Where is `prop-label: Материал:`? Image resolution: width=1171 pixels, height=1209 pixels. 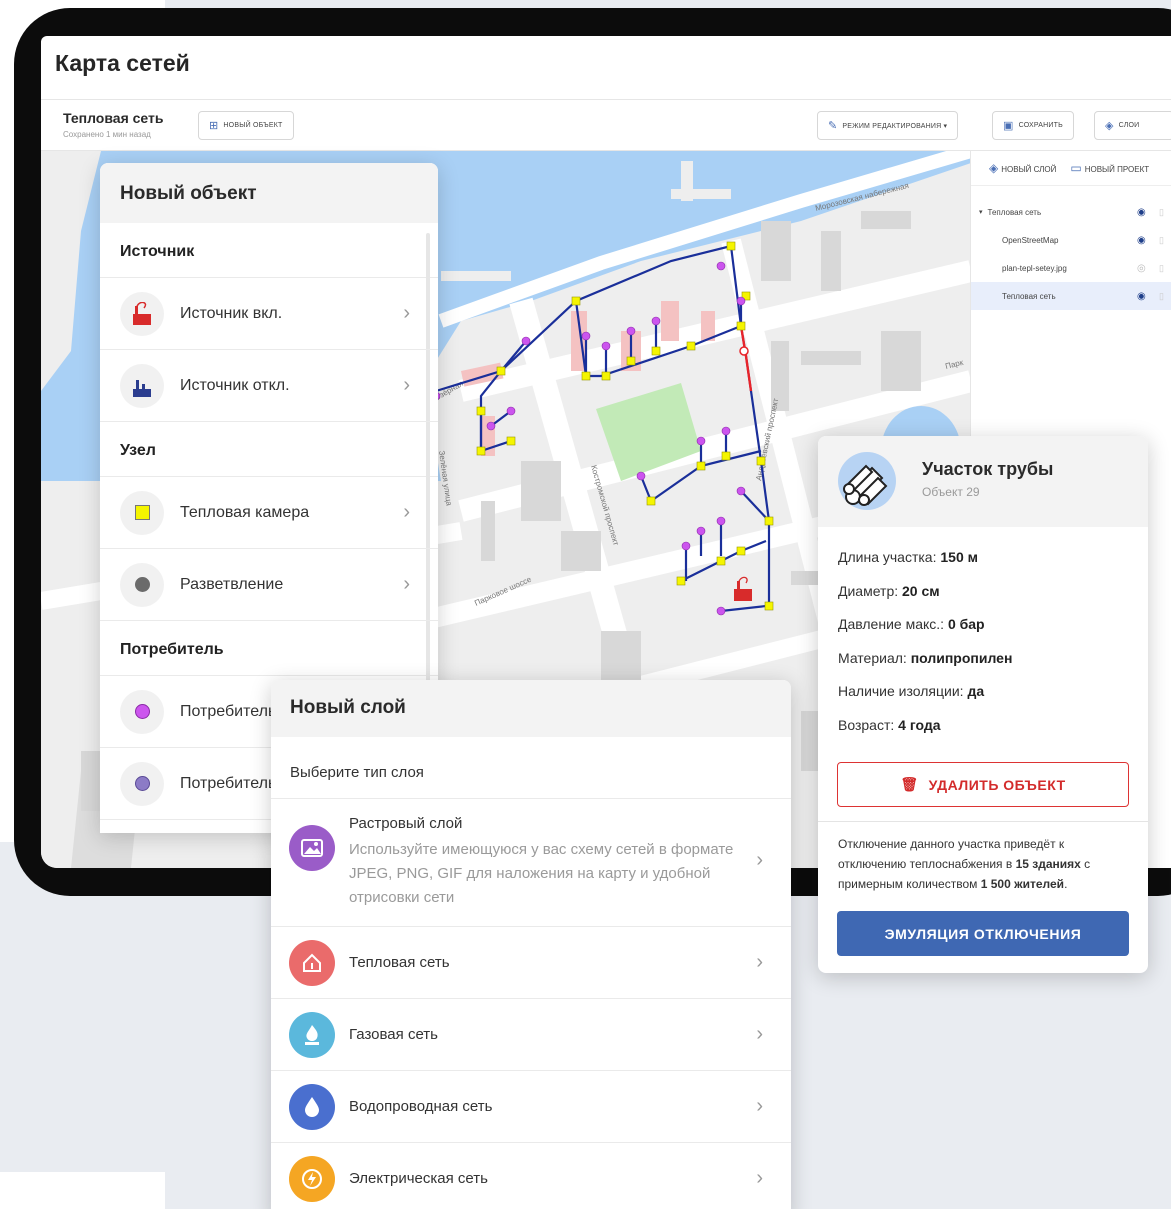
prop-label: Материал: is located at coordinates (874, 657).